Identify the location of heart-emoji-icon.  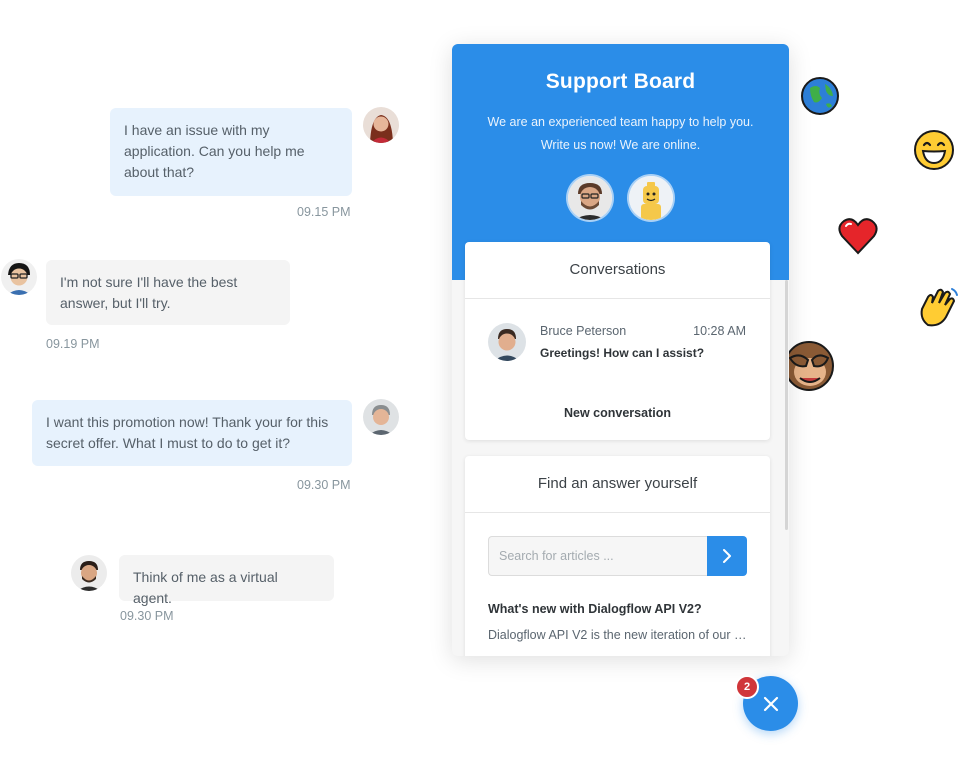
(858, 236).